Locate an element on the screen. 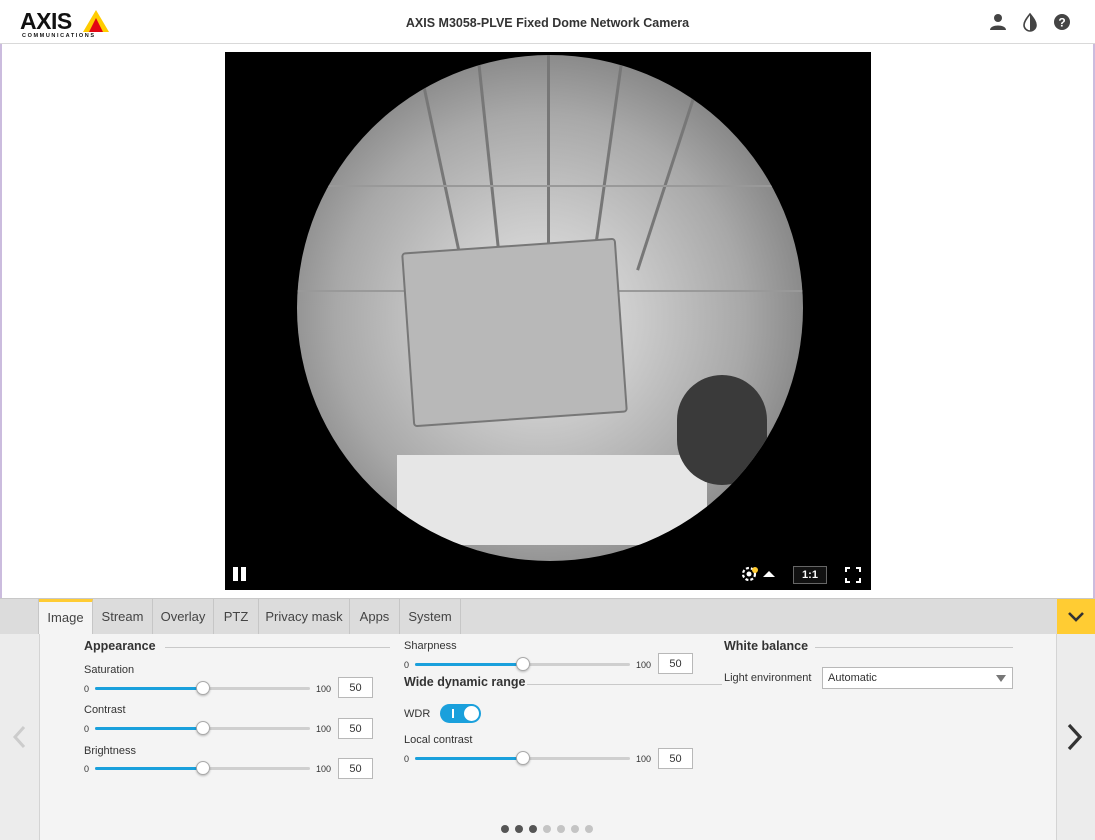 This screenshot has width=1095, height=840. contrast-max: 100 is located at coordinates (324, 729).